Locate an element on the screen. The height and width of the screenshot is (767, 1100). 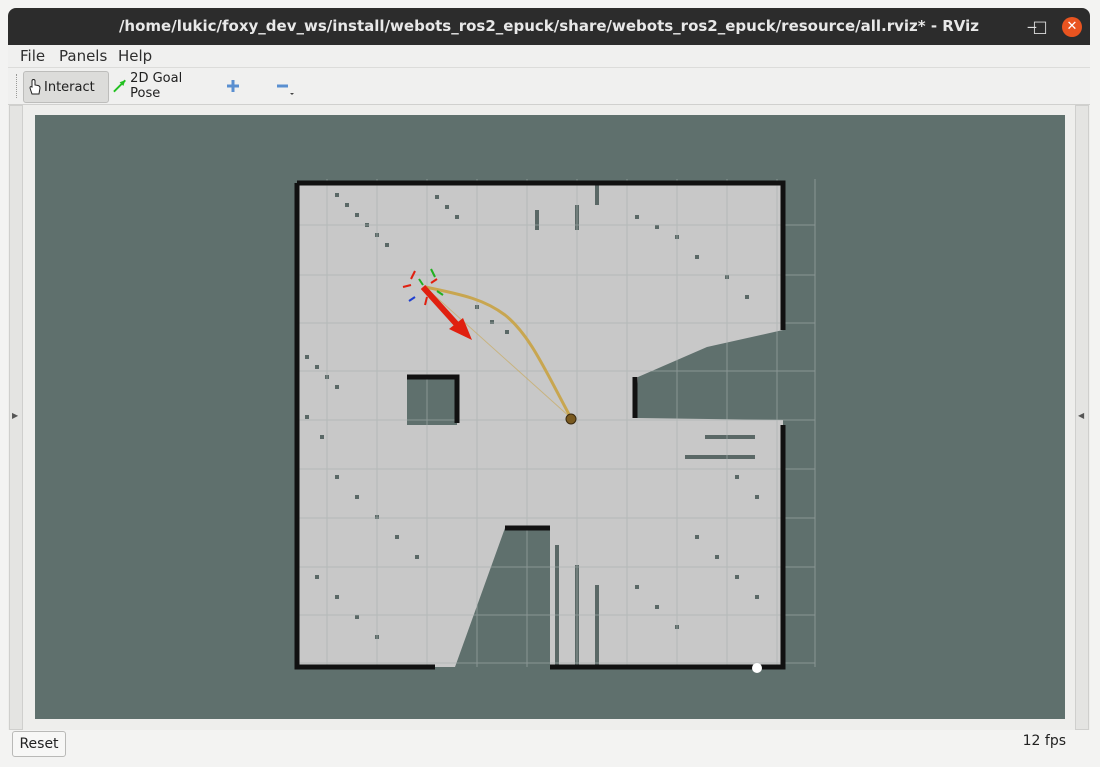
maximize-button: □ is located at coordinates (1040, 27).